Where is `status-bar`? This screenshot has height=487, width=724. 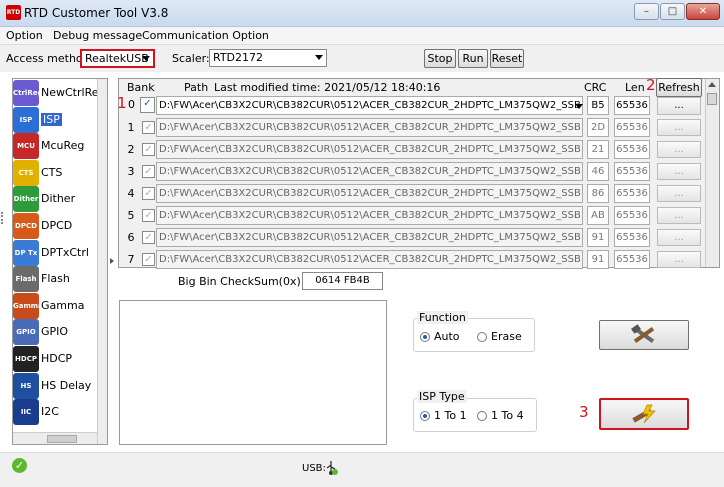 status-bar is located at coordinates (362, 469).